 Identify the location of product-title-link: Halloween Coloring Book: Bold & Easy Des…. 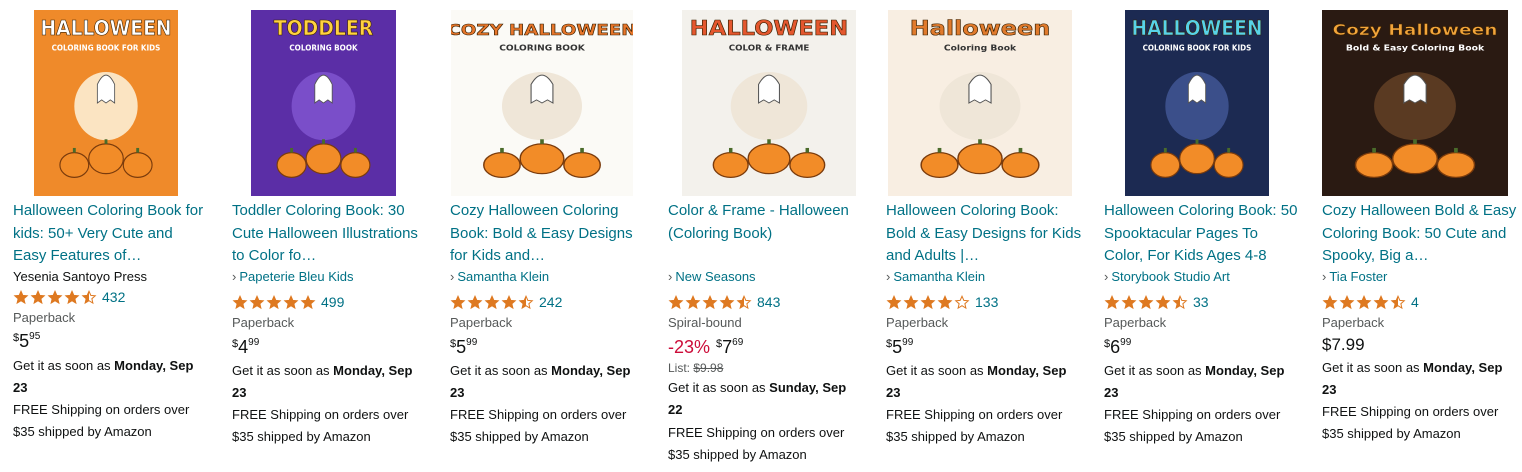
(984, 234).